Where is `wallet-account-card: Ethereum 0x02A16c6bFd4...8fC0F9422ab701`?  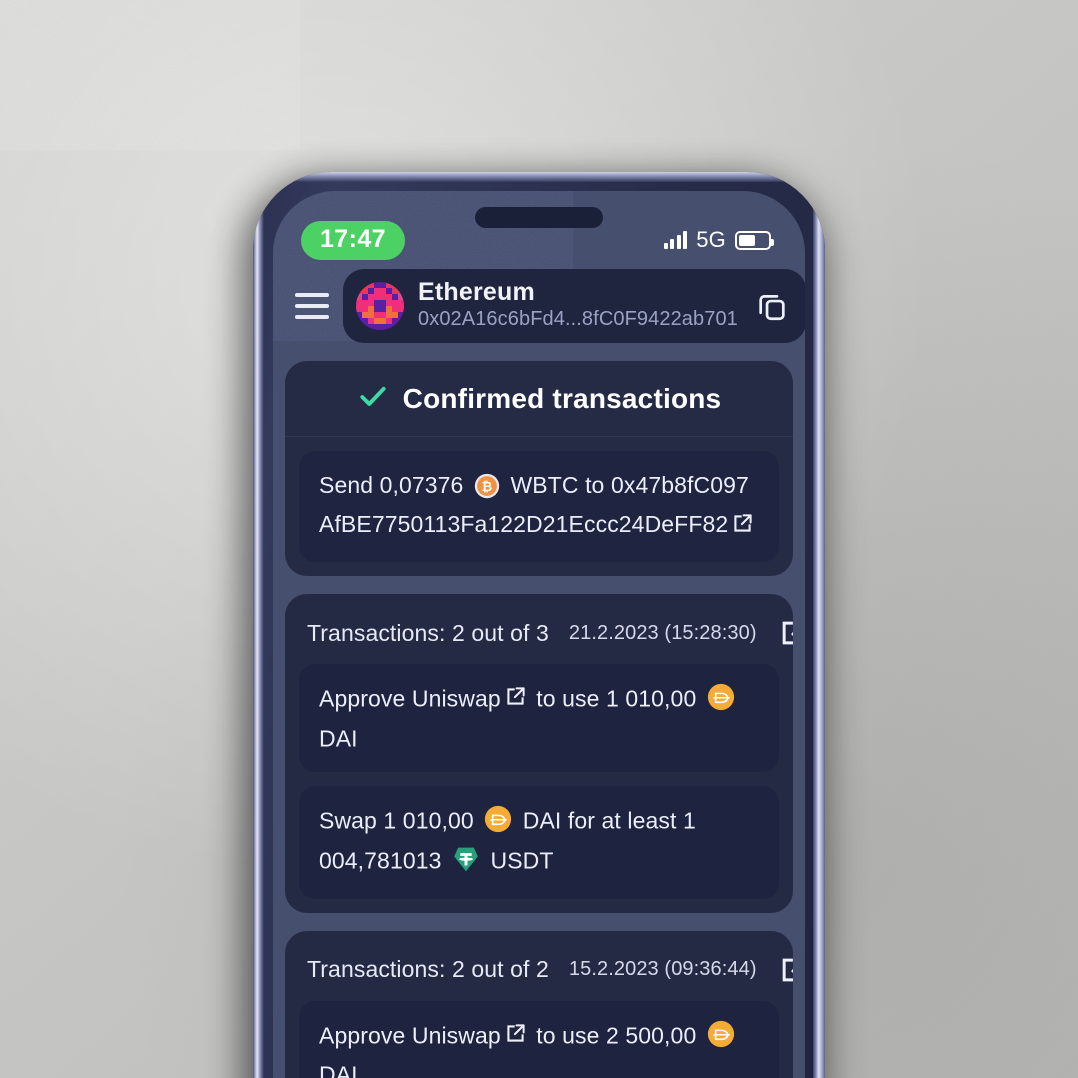 wallet-account-card: Ethereum 0x02A16c6bFd4...8fC0F9422ab701 is located at coordinates (574, 306).